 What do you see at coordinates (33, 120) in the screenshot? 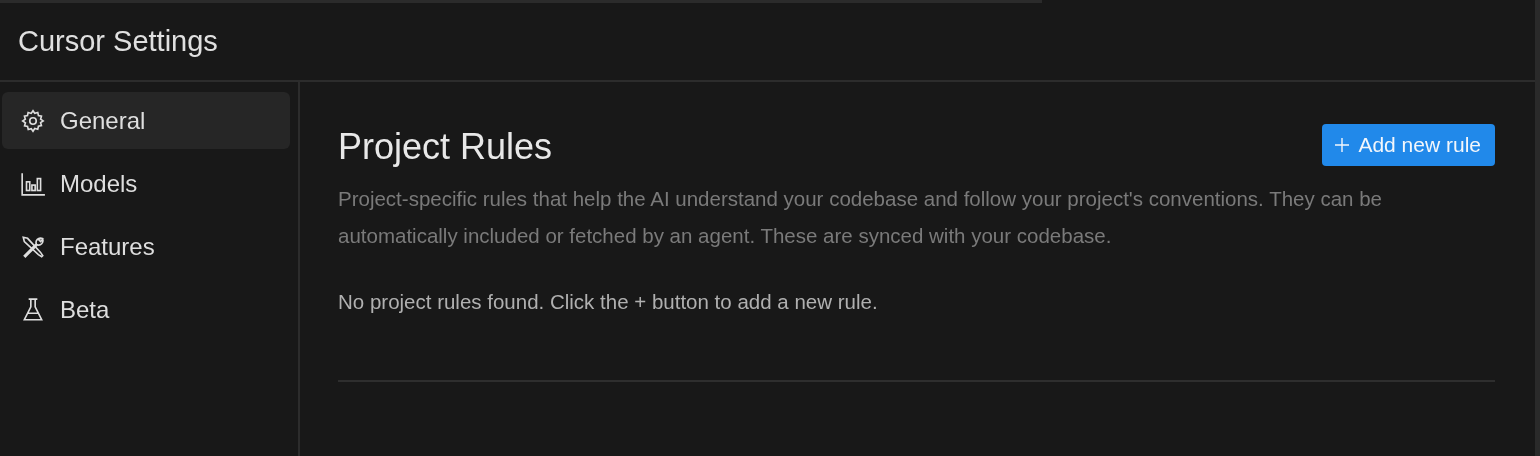
I see `gear-icon` at bounding box center [33, 120].